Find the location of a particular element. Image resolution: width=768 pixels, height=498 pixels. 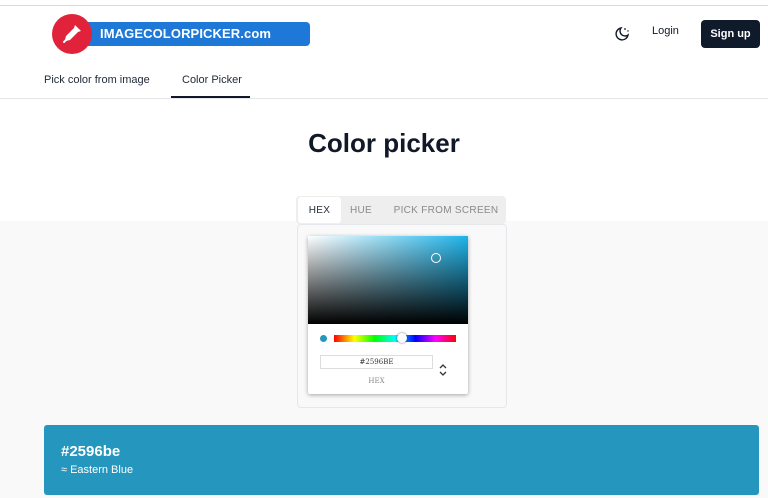

color-picker-widget: HEX is located at coordinates (388, 315).